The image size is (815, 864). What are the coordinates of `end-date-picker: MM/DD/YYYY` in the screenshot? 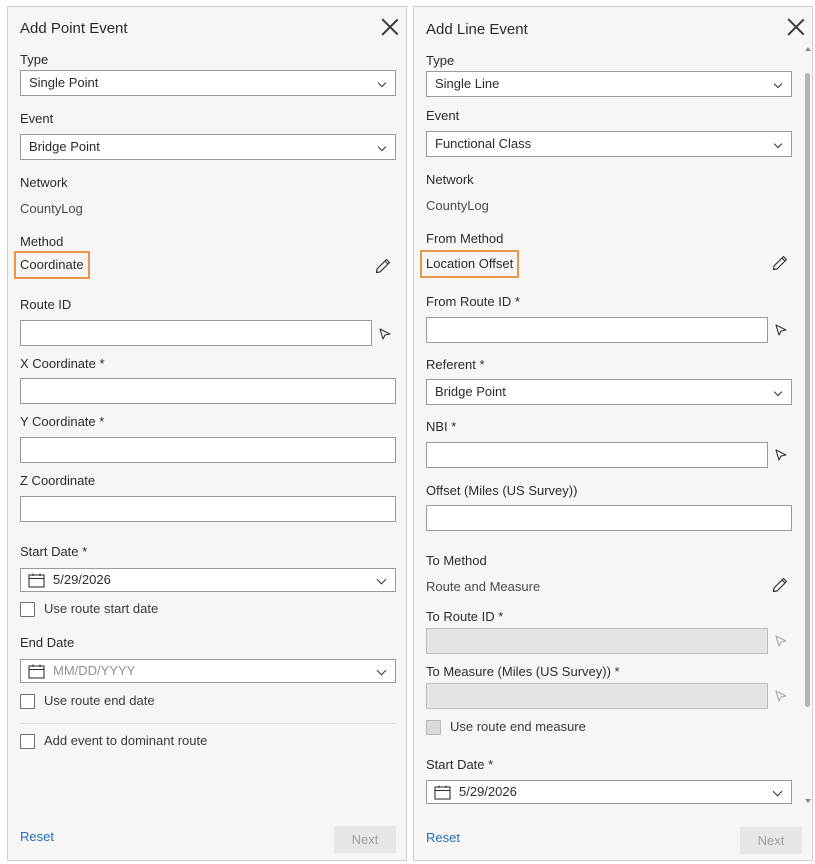 It's located at (208, 671).